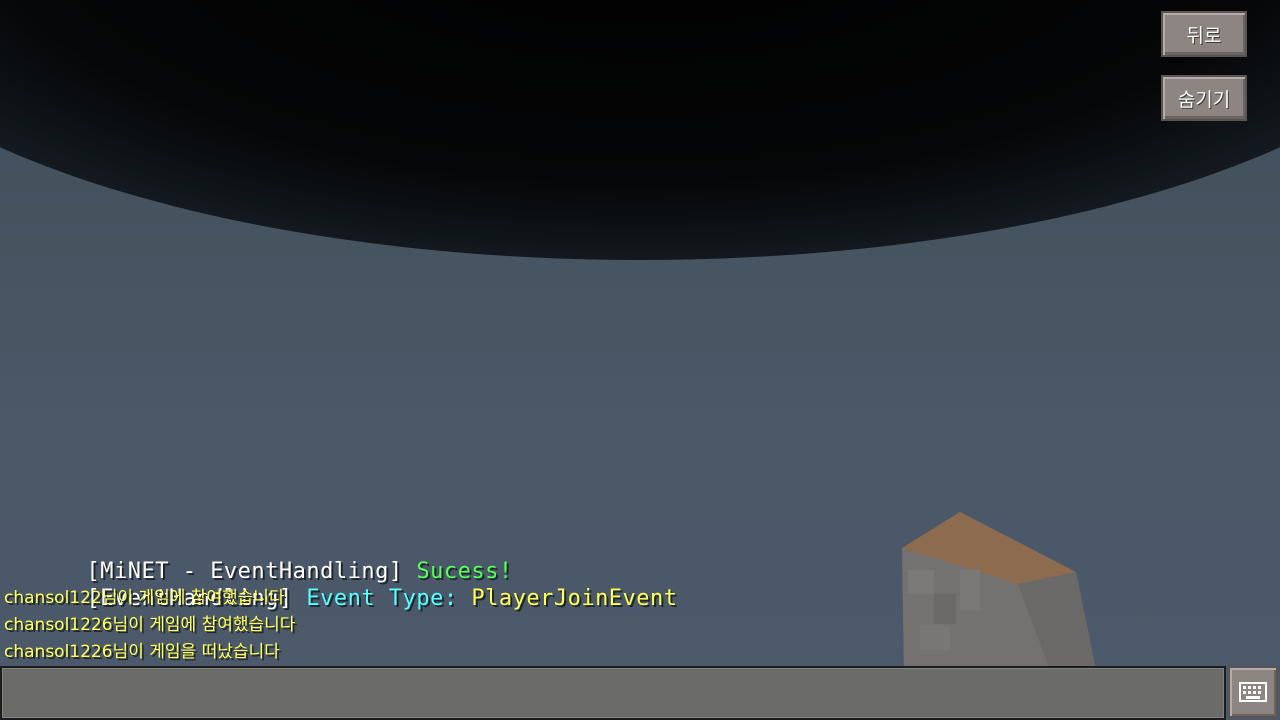  Describe the element at coordinates (999, 591) in the screenshot. I see `dirt-block` at that location.